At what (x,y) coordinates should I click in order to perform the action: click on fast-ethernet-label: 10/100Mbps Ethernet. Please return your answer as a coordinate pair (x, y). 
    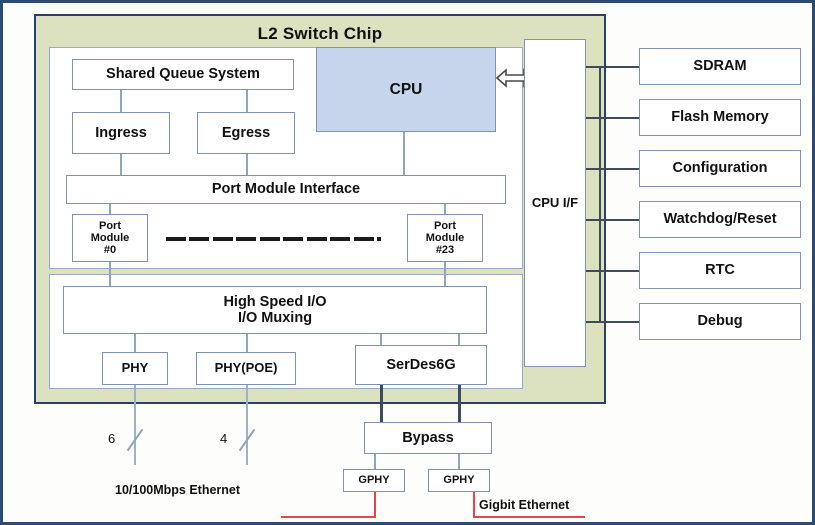
    Looking at the image, I should click on (178, 490).